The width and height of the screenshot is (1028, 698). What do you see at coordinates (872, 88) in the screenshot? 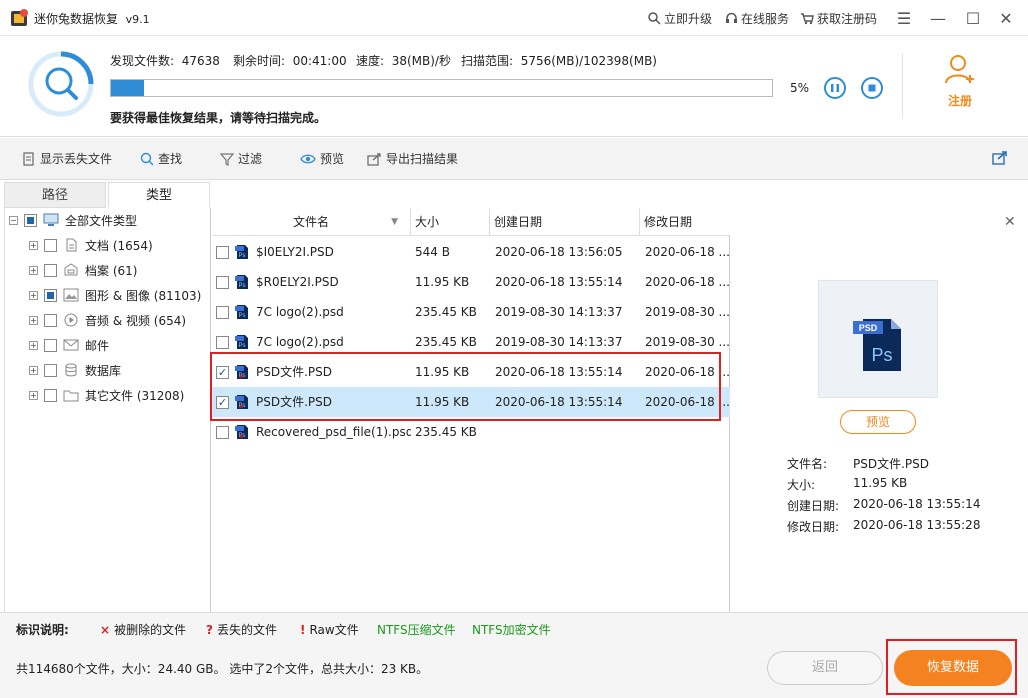
I see `stop-button` at bounding box center [872, 88].